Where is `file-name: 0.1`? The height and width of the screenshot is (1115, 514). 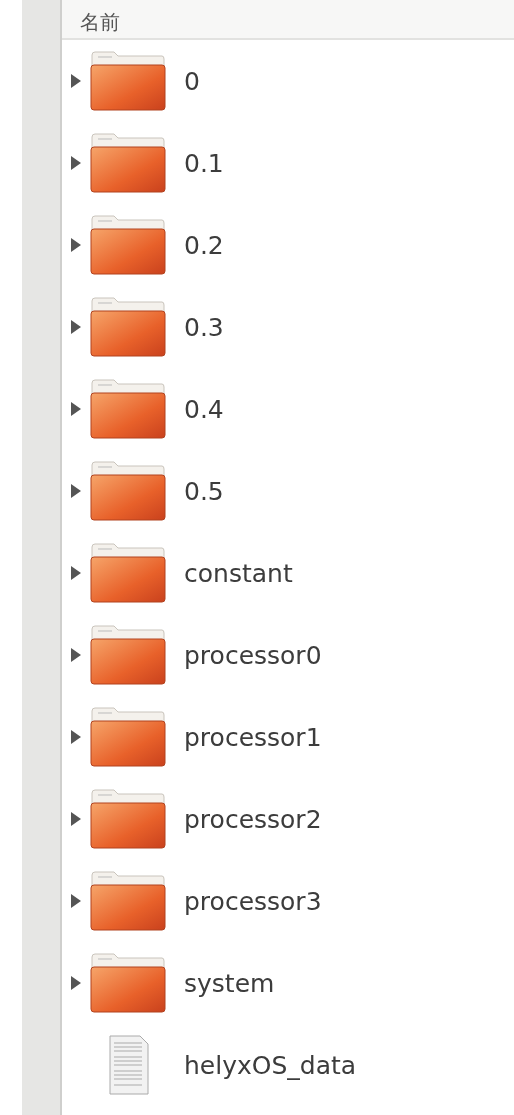
file-name: 0.1 is located at coordinates (204, 163).